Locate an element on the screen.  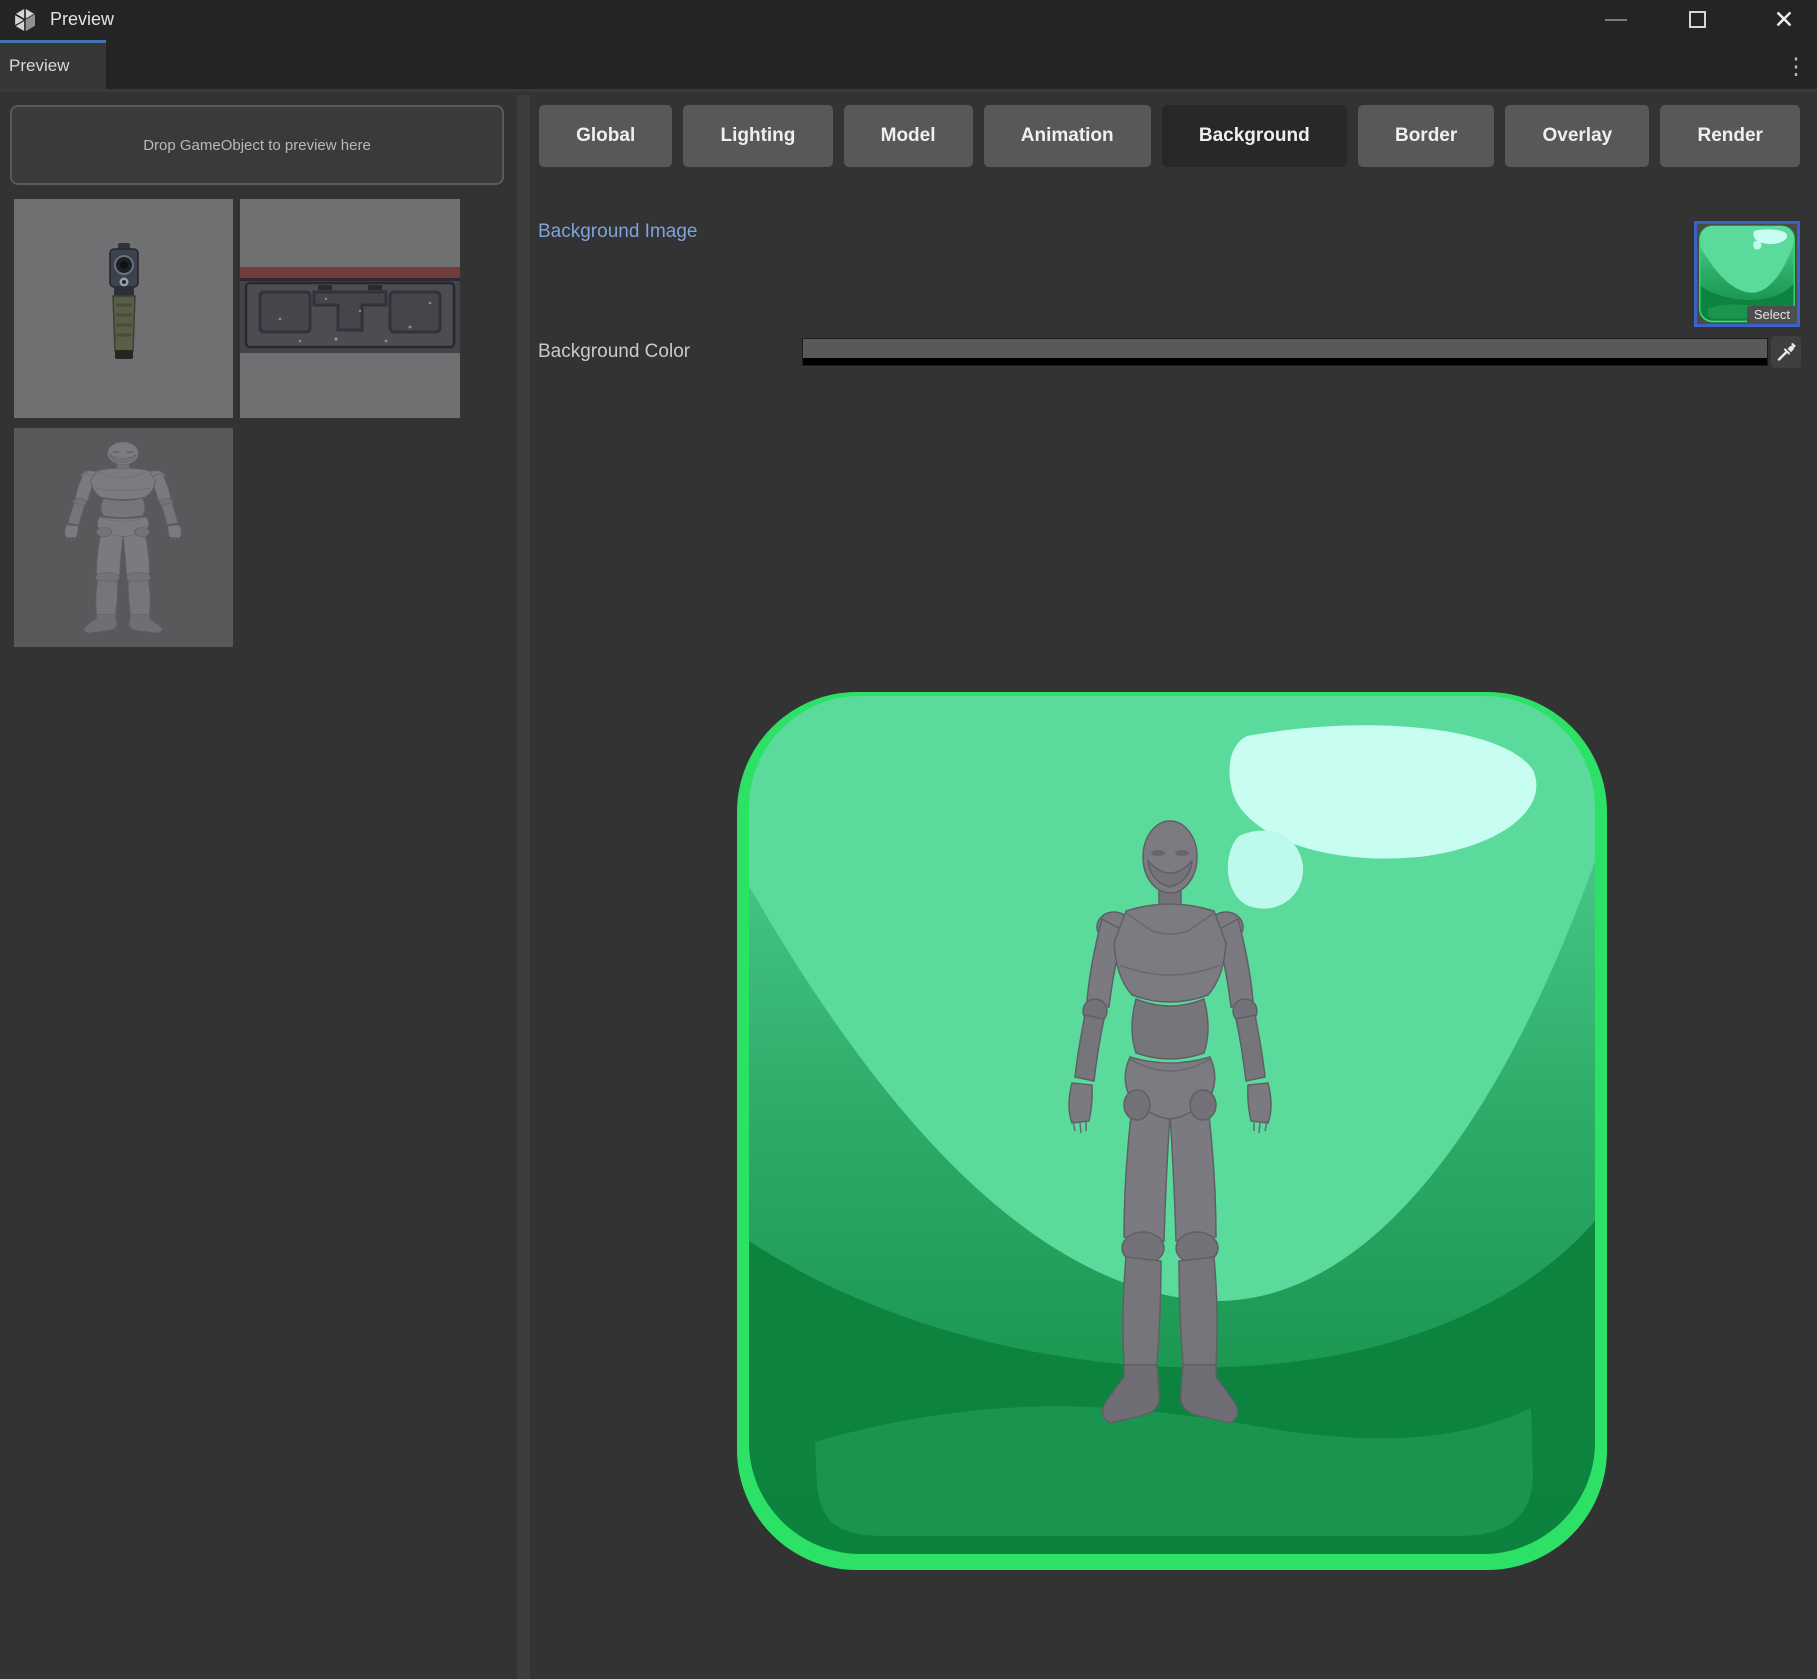
tab-overlay: Overlay is located at coordinates (1577, 136).